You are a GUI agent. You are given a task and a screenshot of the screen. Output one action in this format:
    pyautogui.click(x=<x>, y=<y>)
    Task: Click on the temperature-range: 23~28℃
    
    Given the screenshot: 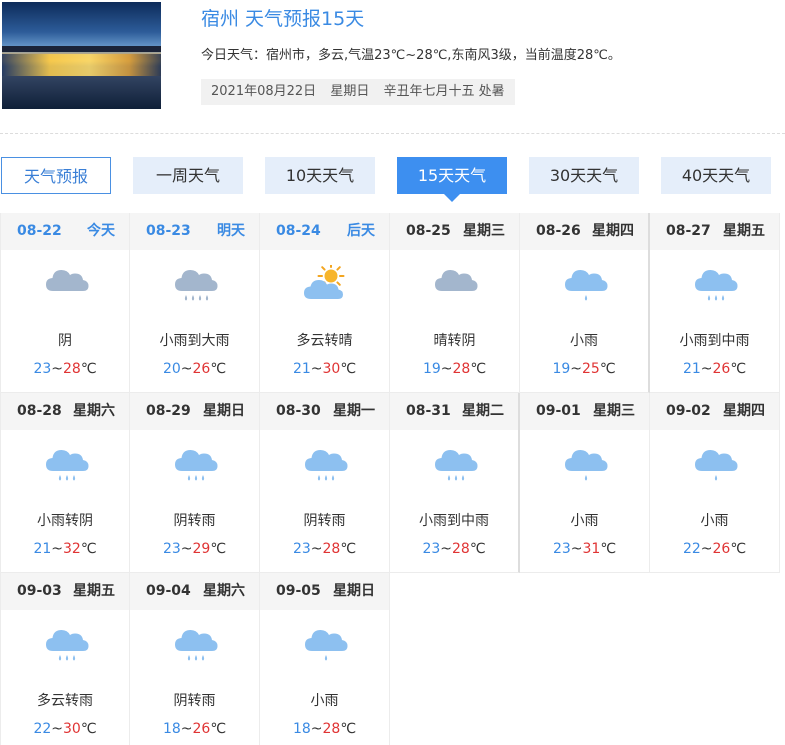 What is the action you would take?
    pyautogui.click(x=65, y=369)
    